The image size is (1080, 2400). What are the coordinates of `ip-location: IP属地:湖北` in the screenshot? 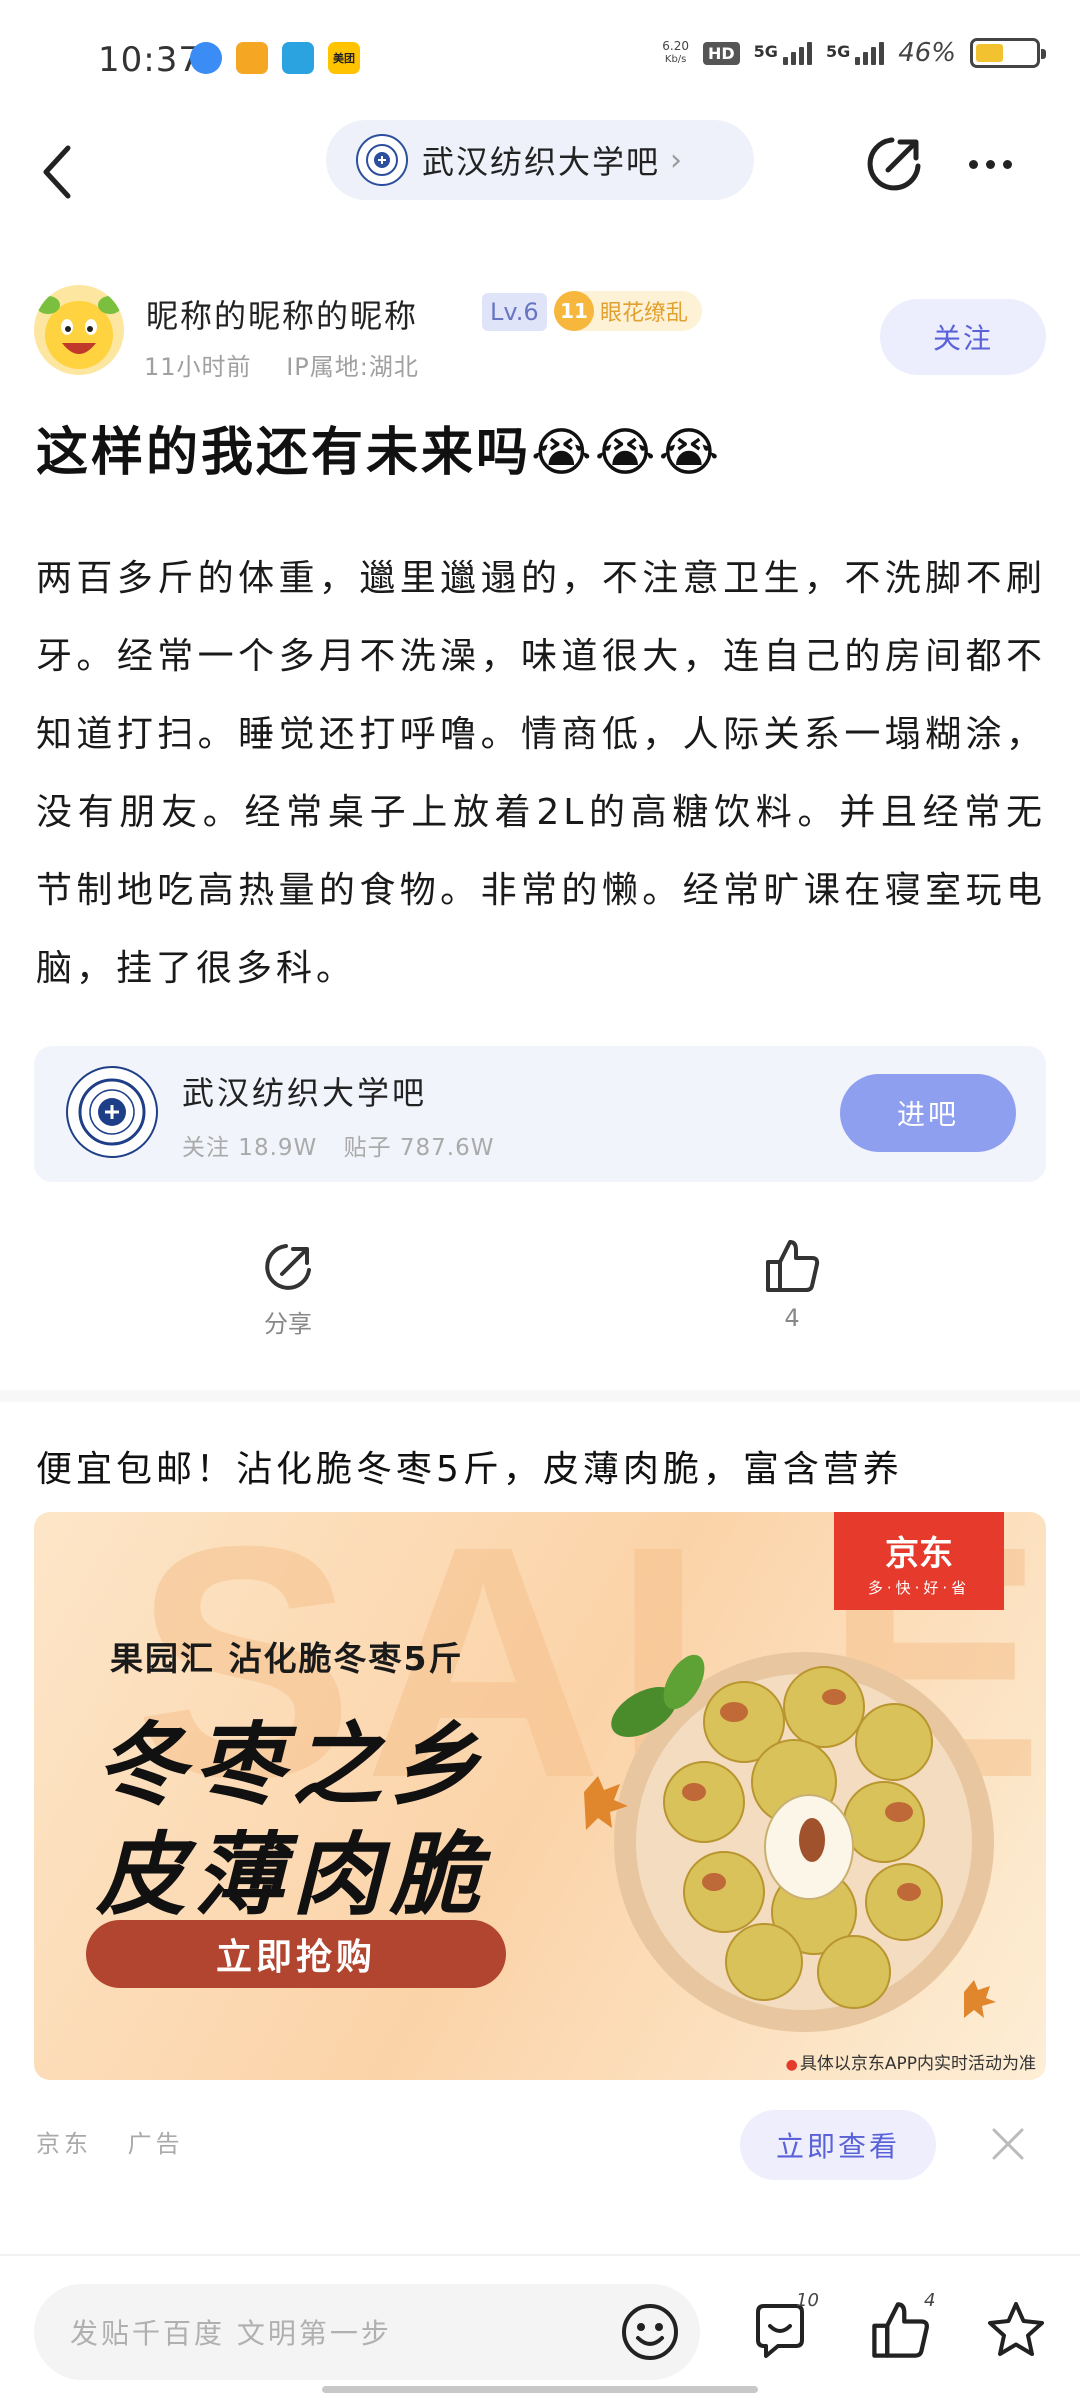 It's located at (352, 367).